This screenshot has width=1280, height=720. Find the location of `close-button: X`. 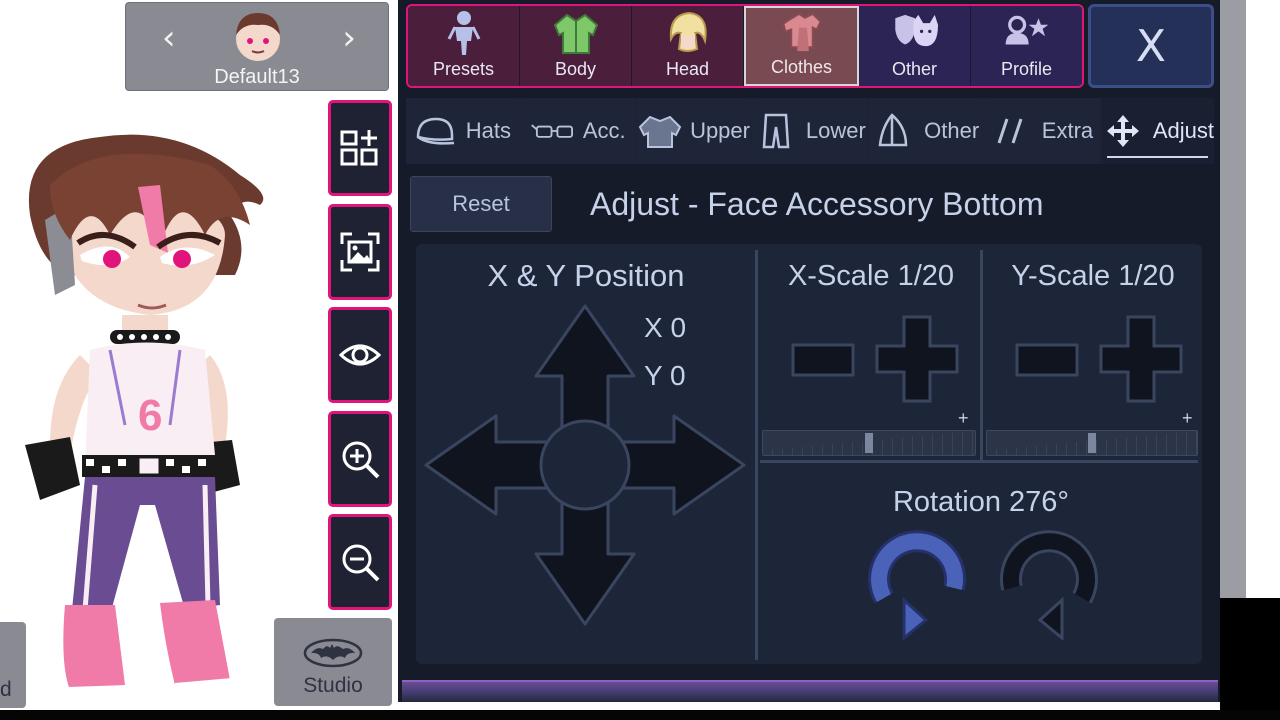

close-button: X is located at coordinates (1151, 46).